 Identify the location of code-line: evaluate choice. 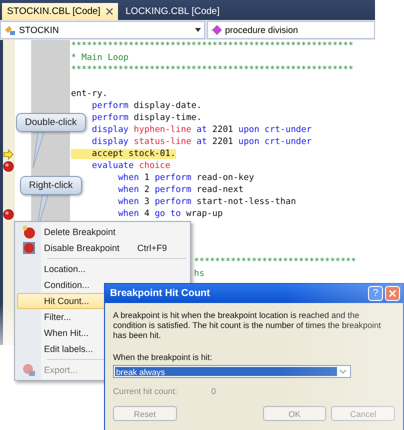
(130, 166).